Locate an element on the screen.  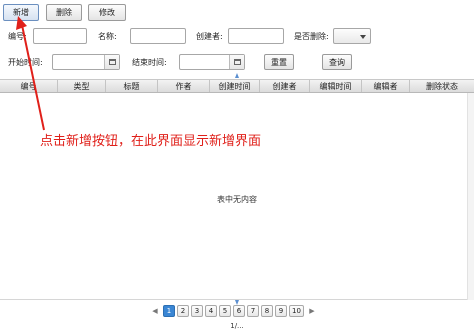
page-button: 6 is located at coordinates (239, 311).